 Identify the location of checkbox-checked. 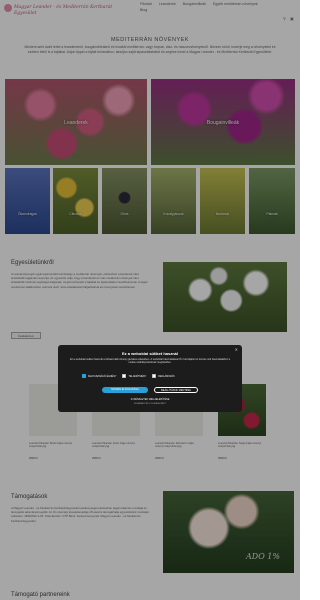
(84, 376).